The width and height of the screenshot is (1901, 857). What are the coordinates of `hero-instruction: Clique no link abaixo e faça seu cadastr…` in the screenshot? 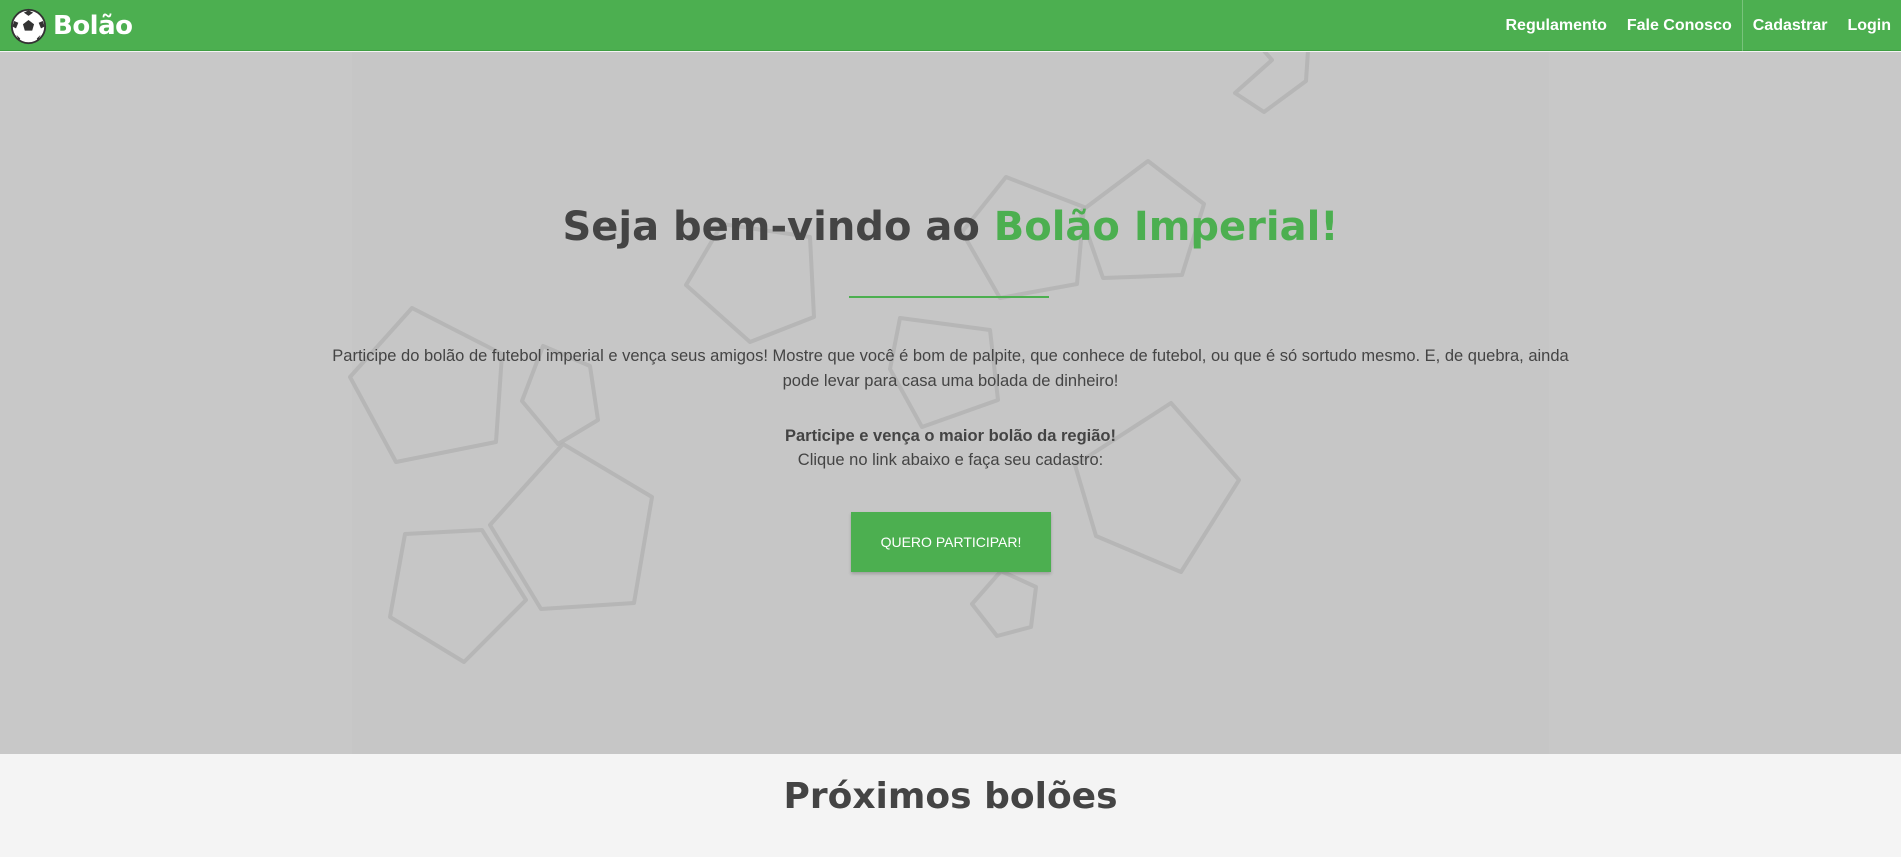 It's located at (950, 460).